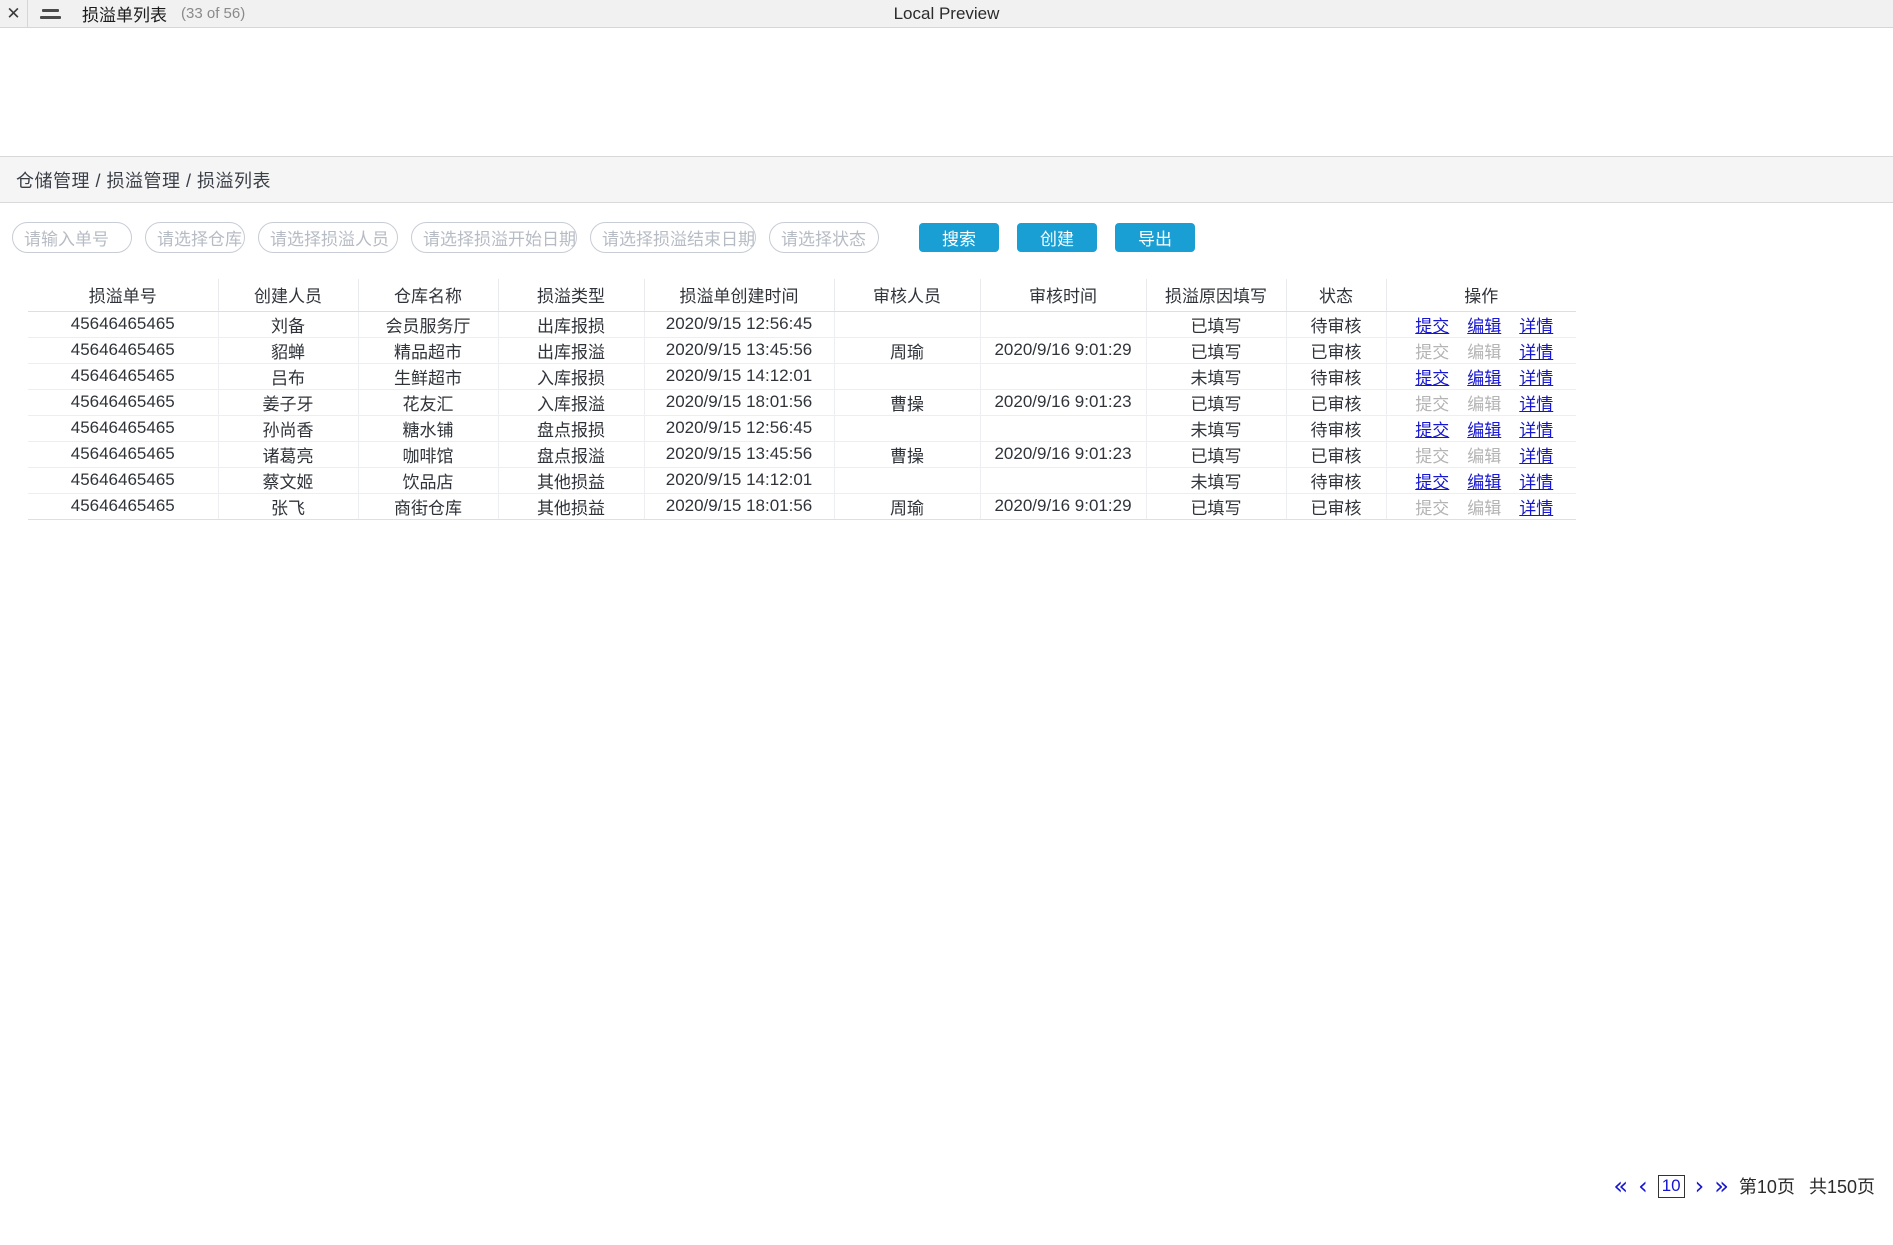  I want to click on export-button: 导出, so click(1155, 237).